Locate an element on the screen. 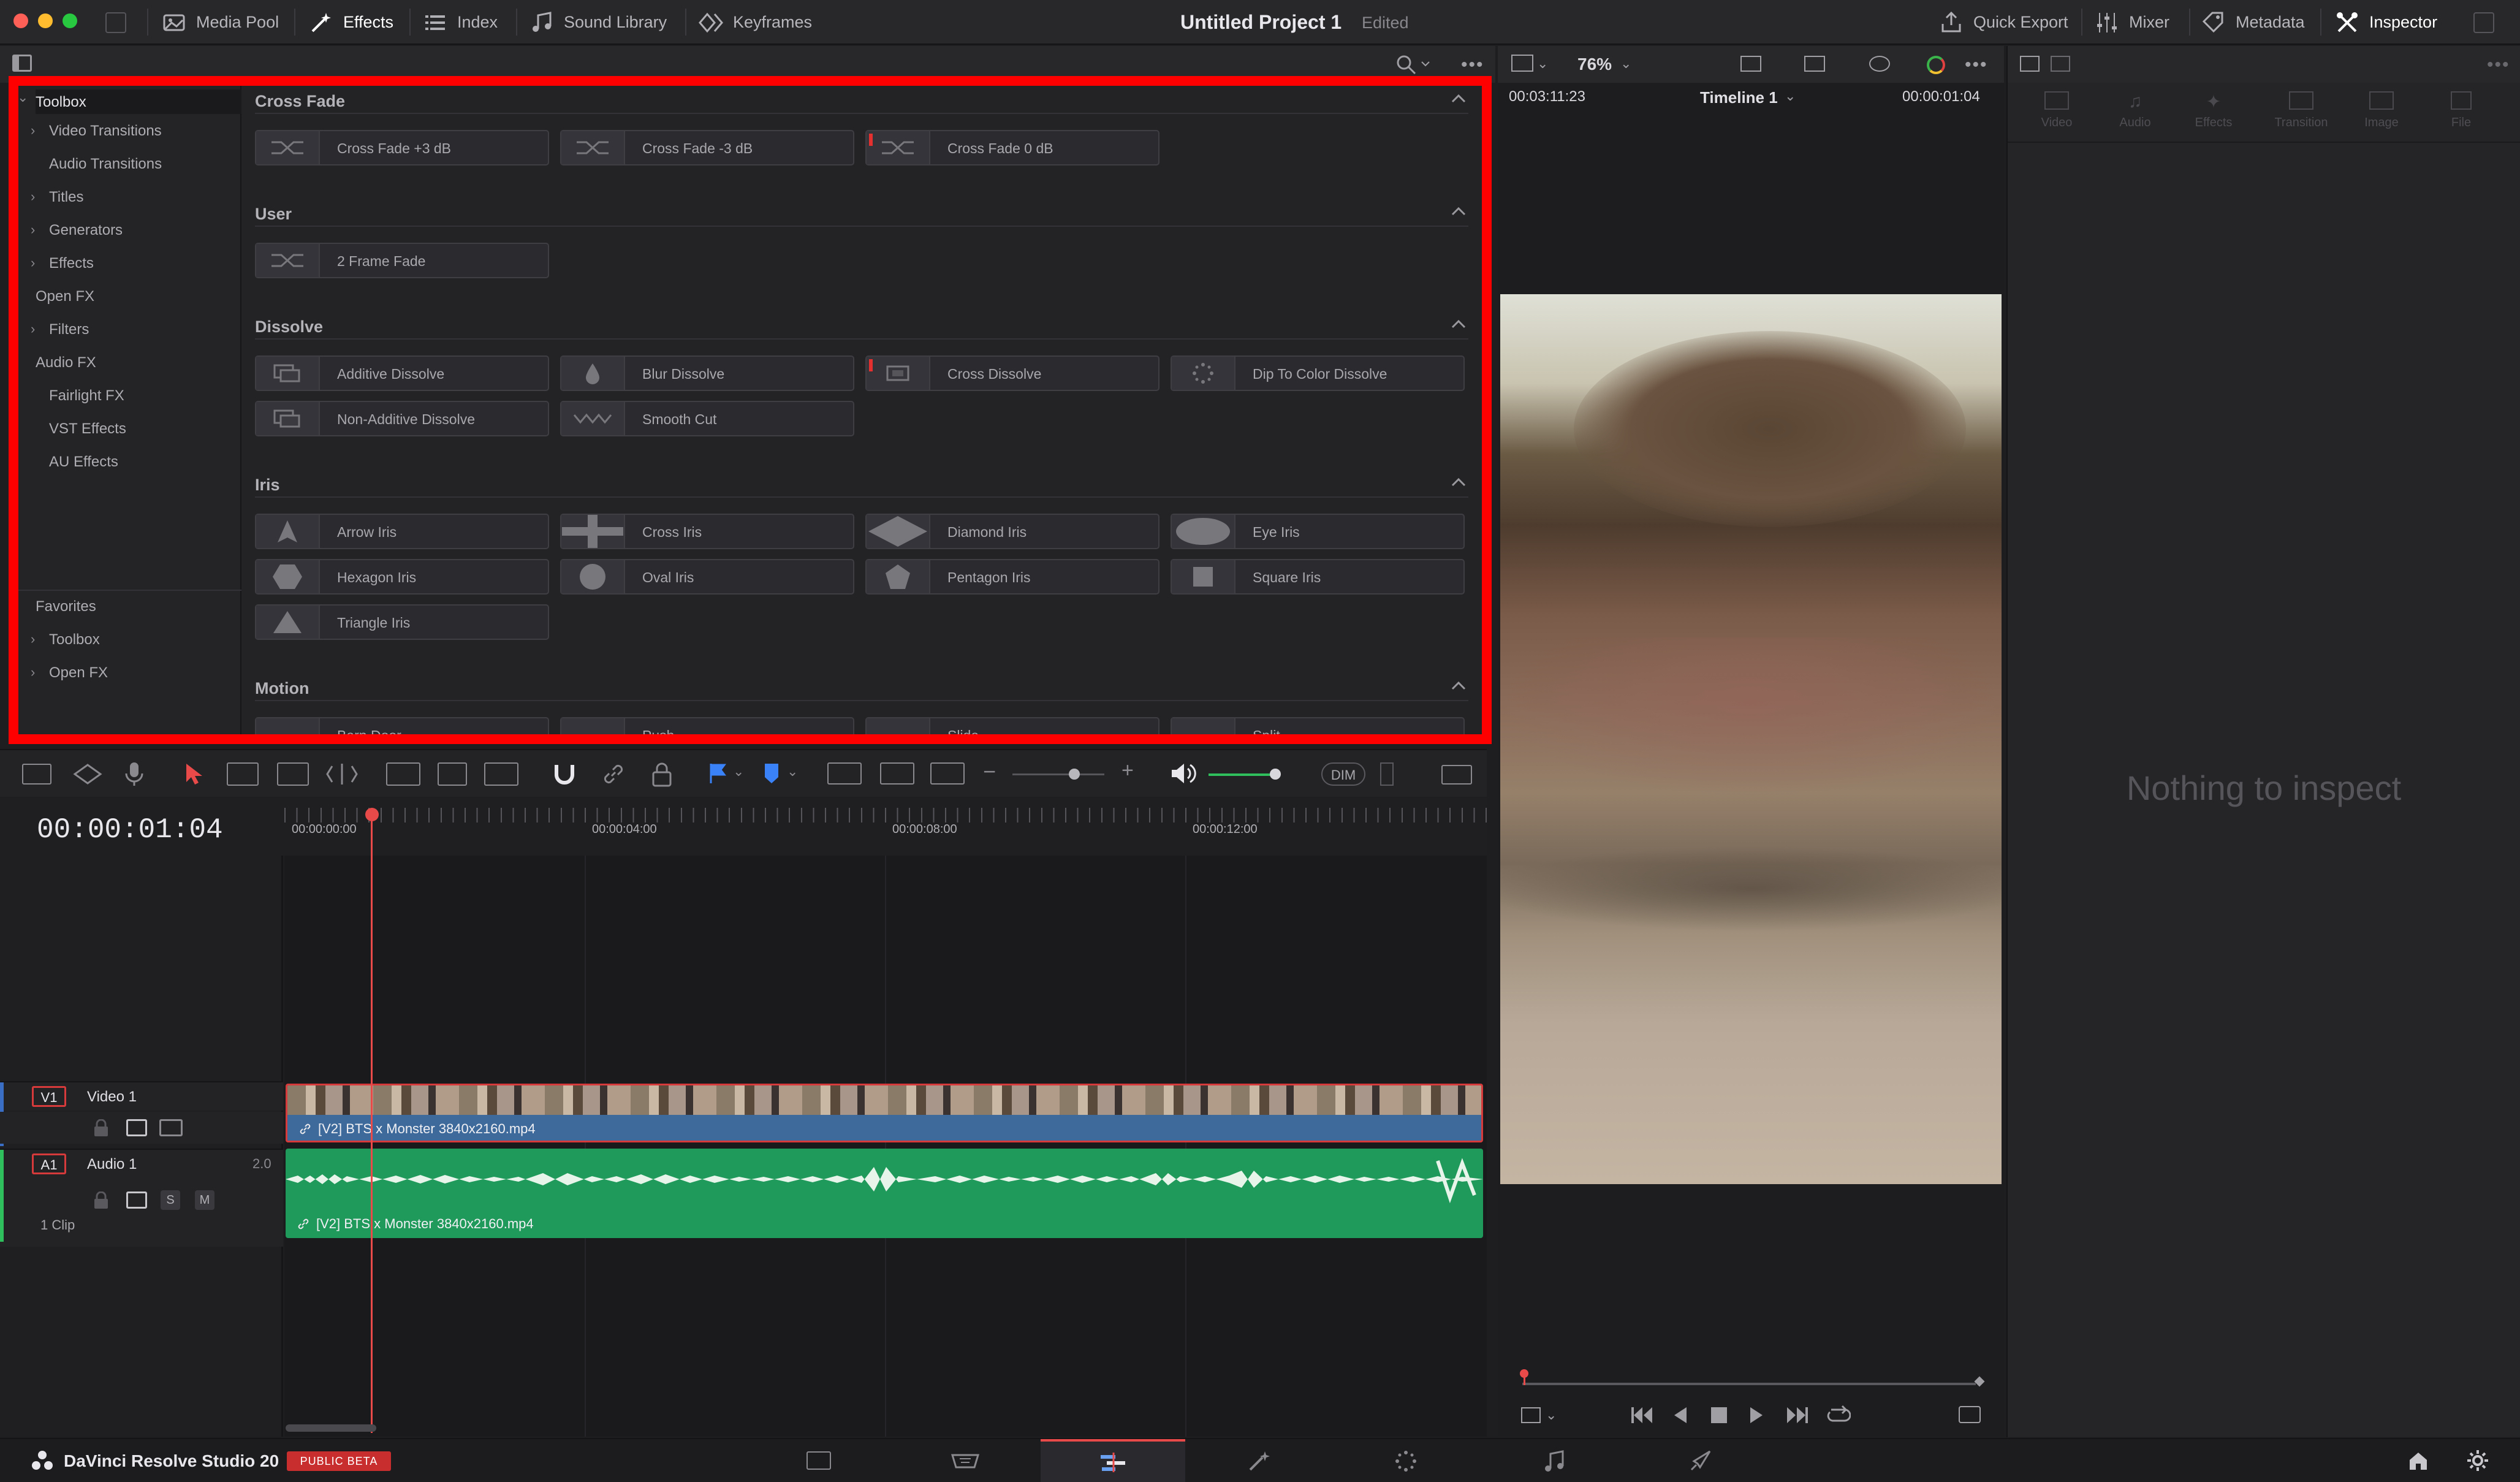  mute-button: M is located at coordinates (204, 1200).